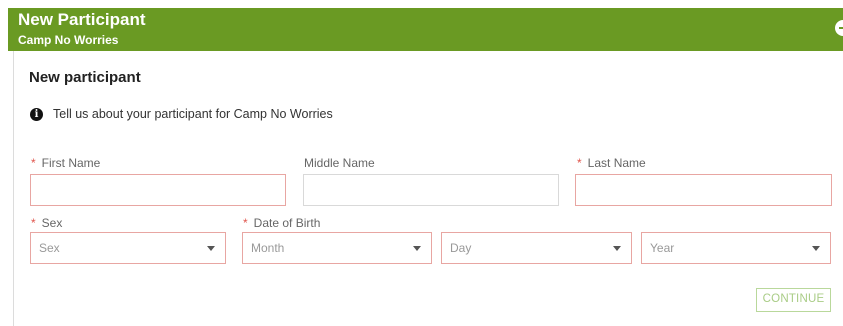 This screenshot has height=326, width=843. What do you see at coordinates (82, 19) in the screenshot?
I see `page-title: New Participant` at bounding box center [82, 19].